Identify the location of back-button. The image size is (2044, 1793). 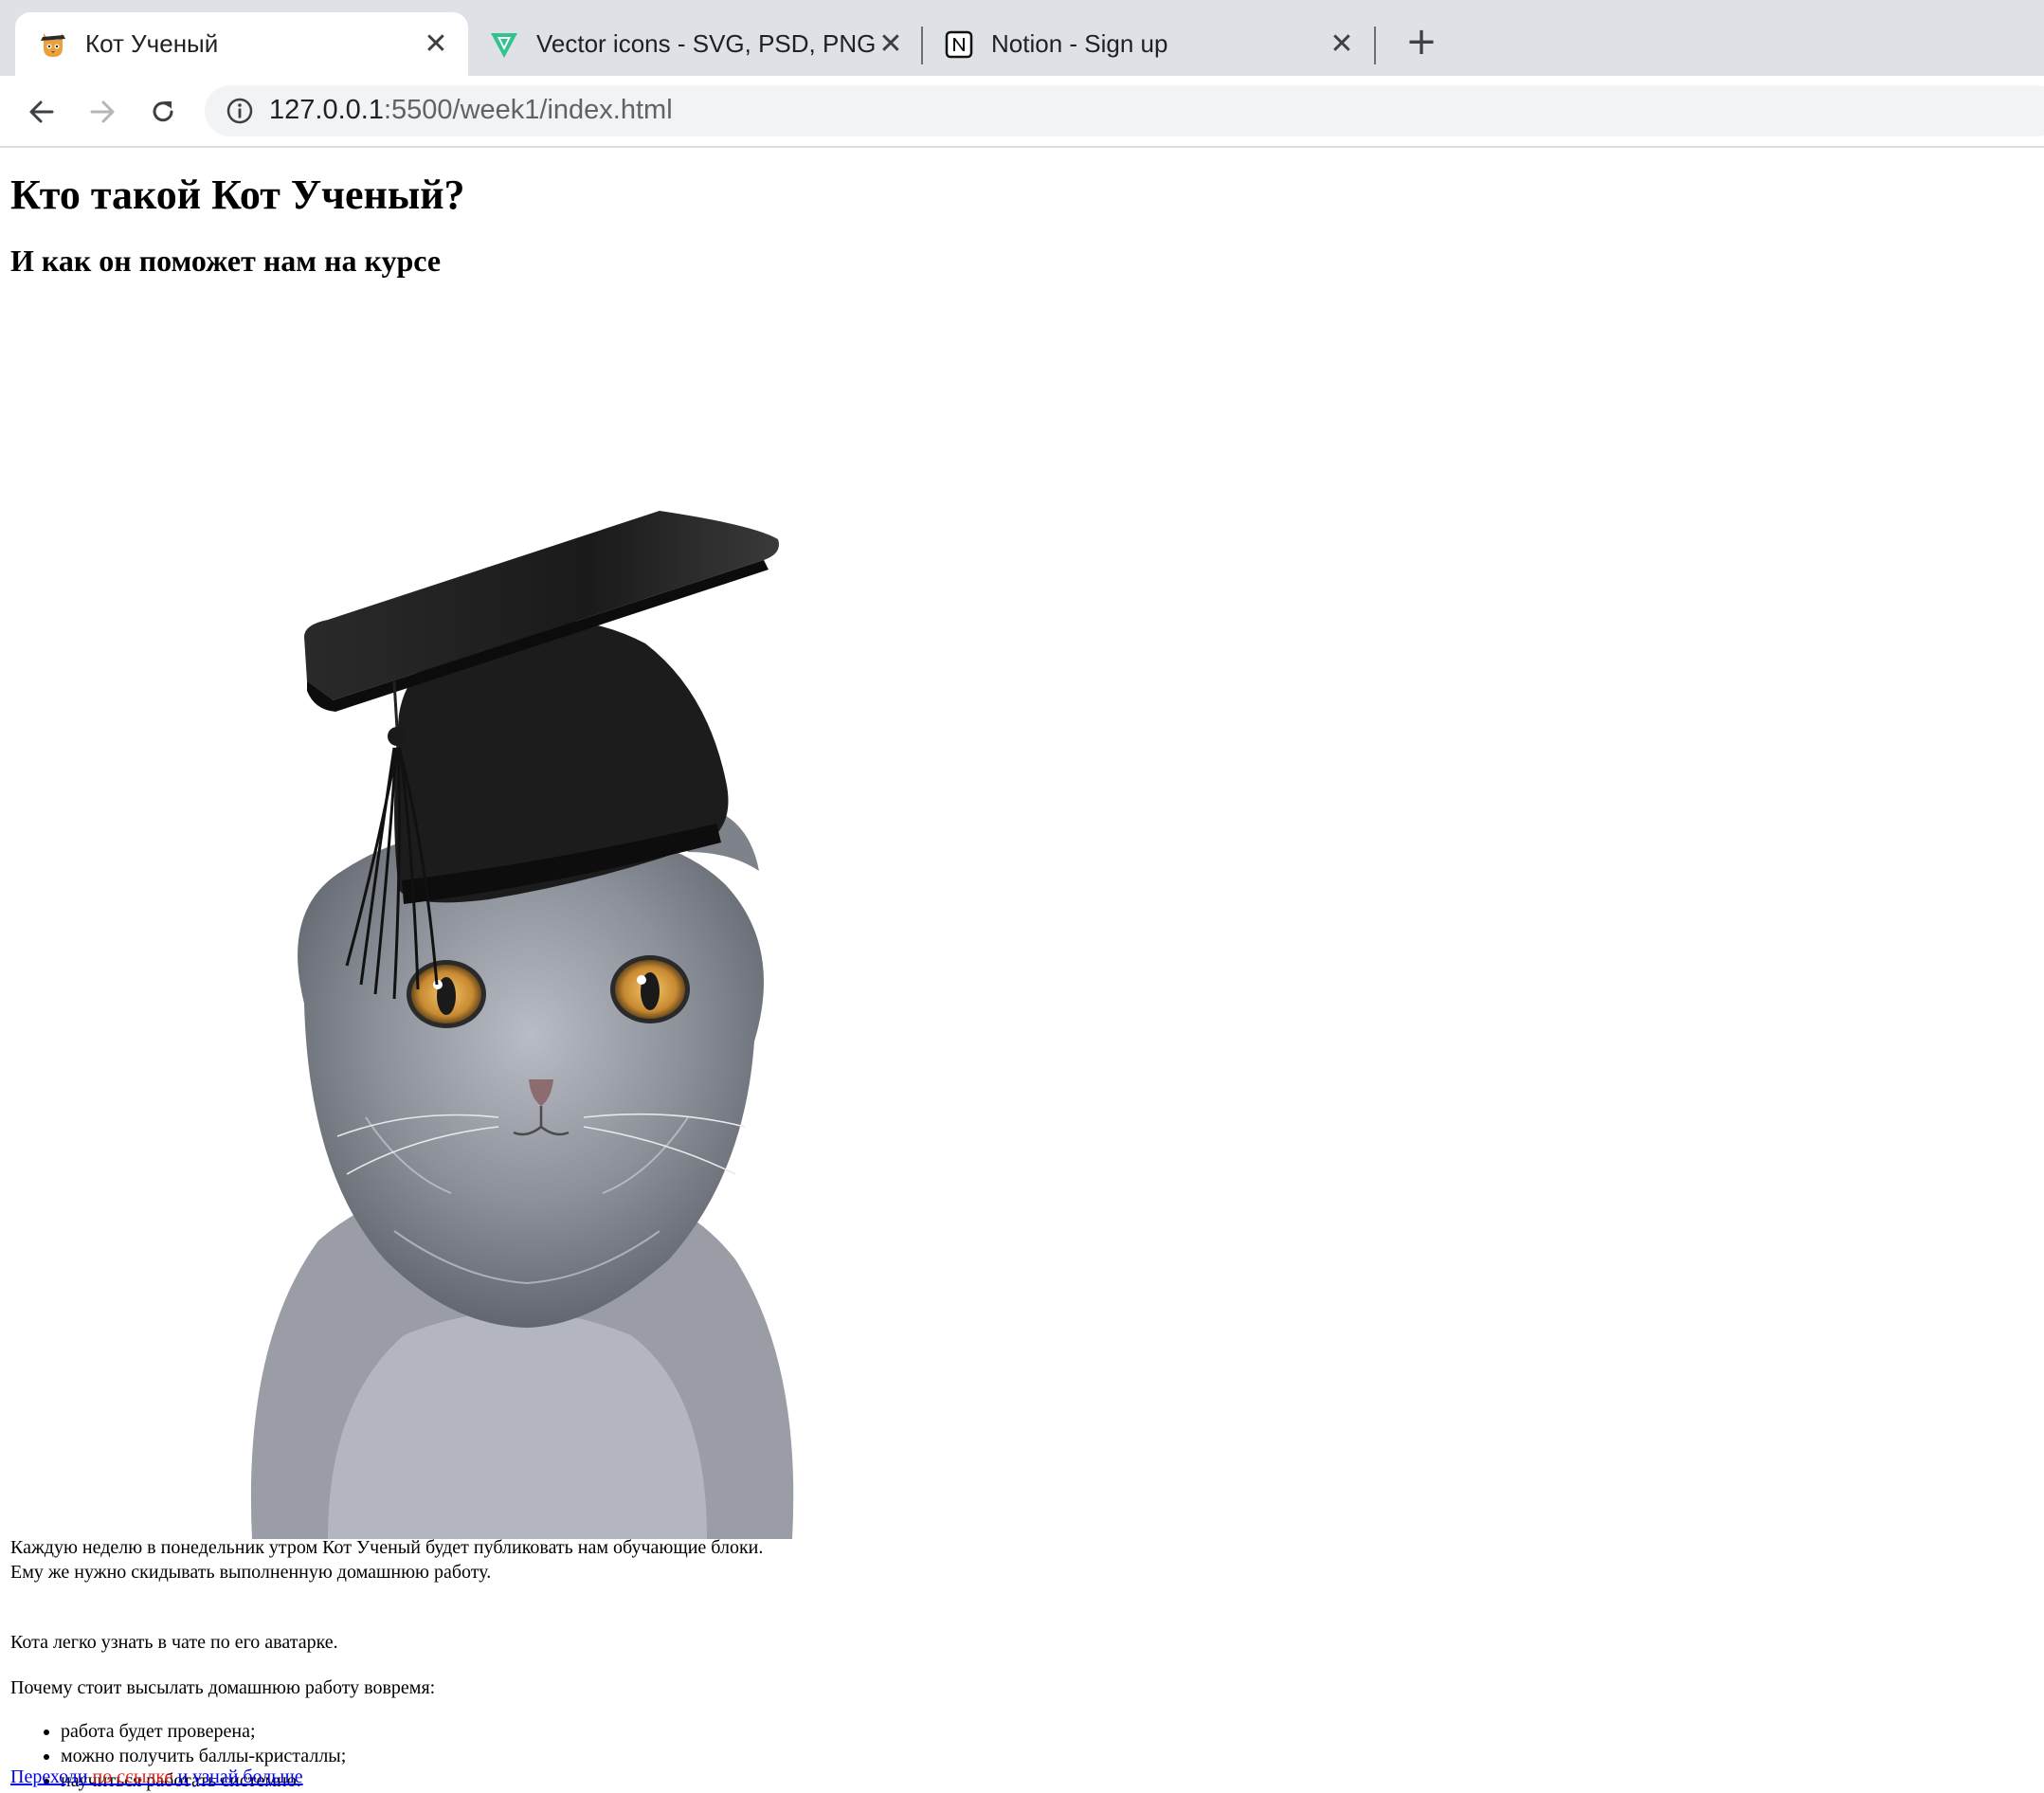
(42, 112).